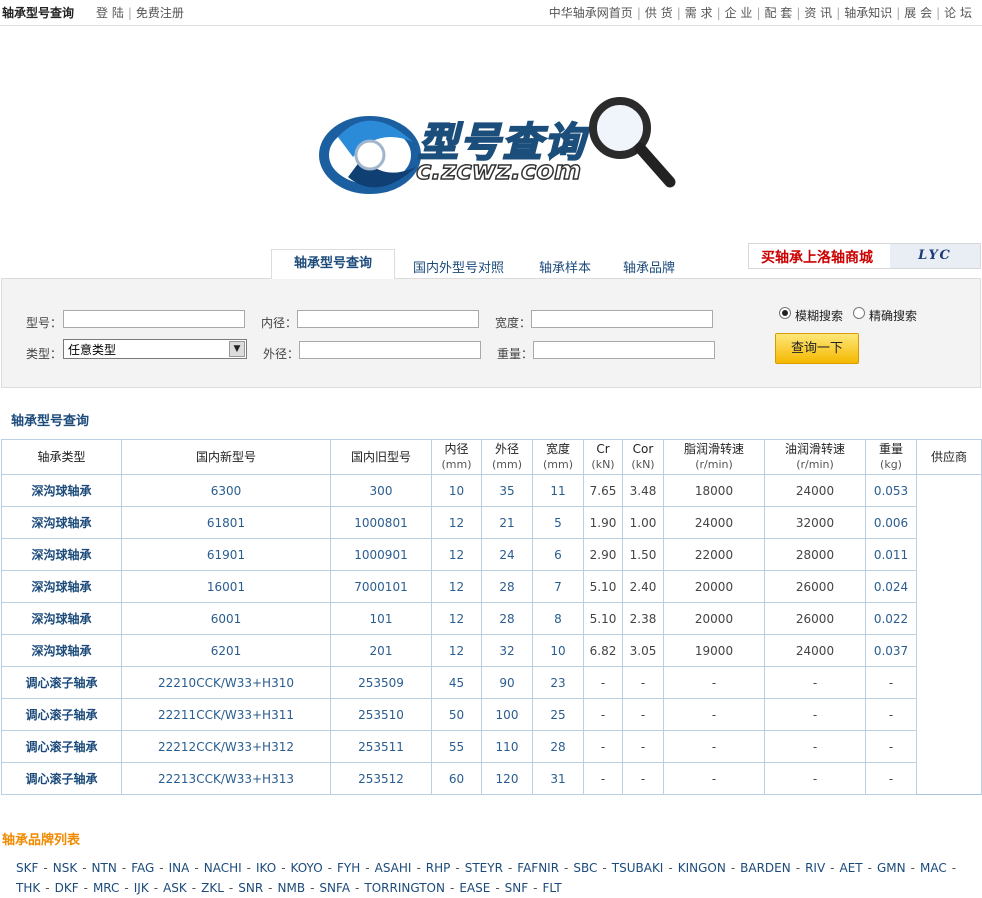 The image size is (982, 898). I want to click on brand-link: NTN, so click(104, 868).